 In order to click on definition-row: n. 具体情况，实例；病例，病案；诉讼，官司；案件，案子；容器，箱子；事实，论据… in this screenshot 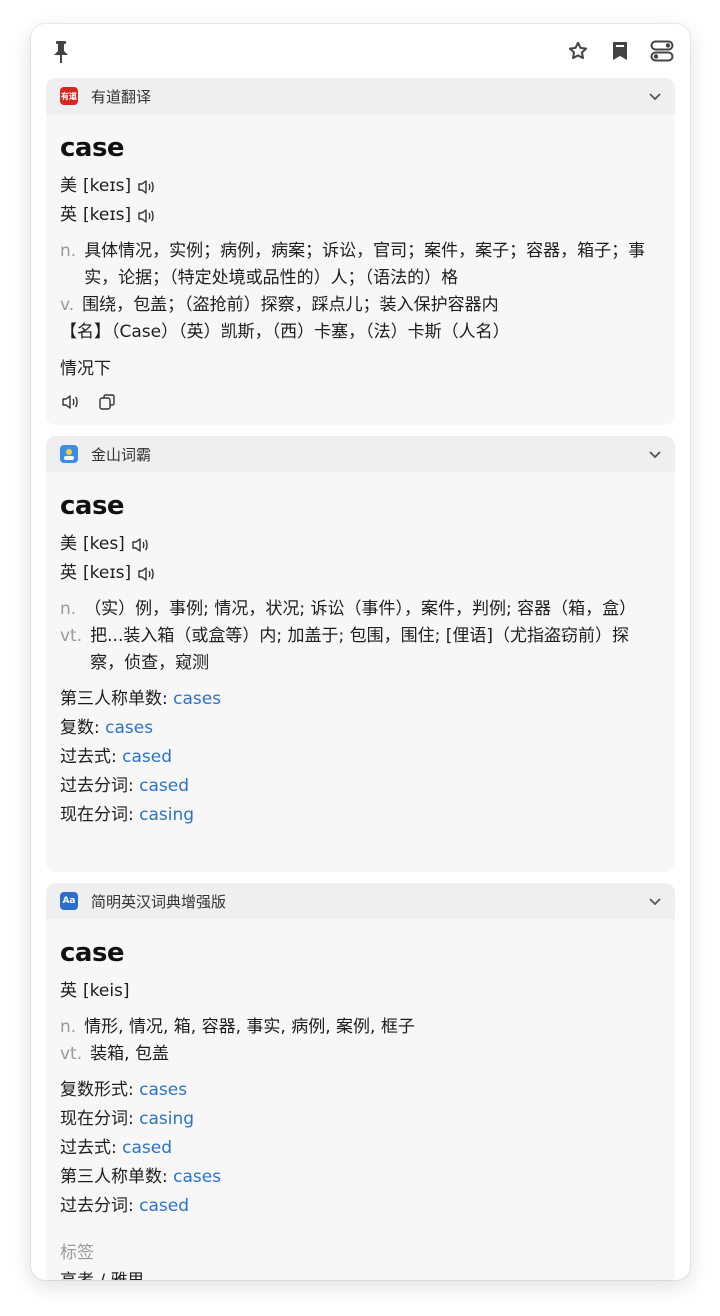, I will do `click(360, 265)`.